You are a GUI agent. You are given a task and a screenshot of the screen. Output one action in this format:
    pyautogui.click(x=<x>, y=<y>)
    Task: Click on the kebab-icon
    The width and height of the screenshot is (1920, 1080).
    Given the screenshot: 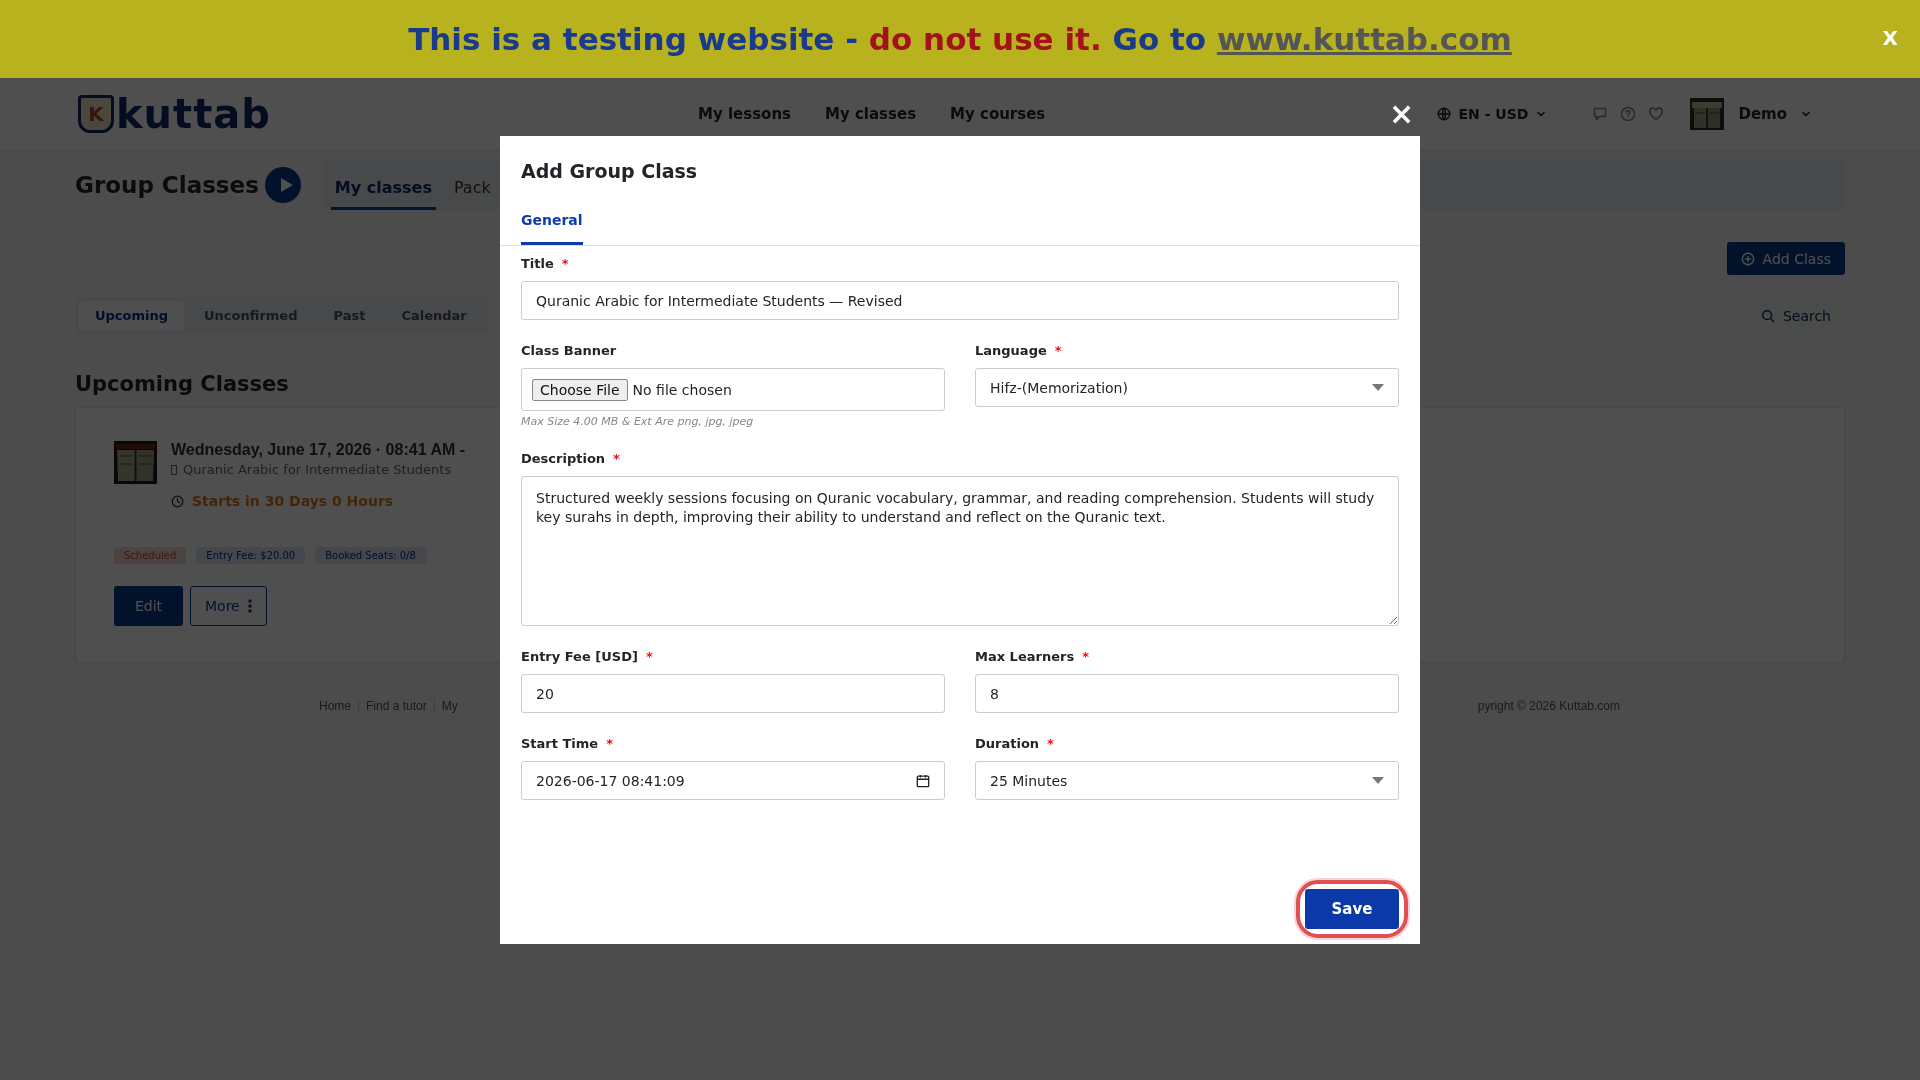 What is the action you would take?
    pyautogui.click(x=249, y=606)
    